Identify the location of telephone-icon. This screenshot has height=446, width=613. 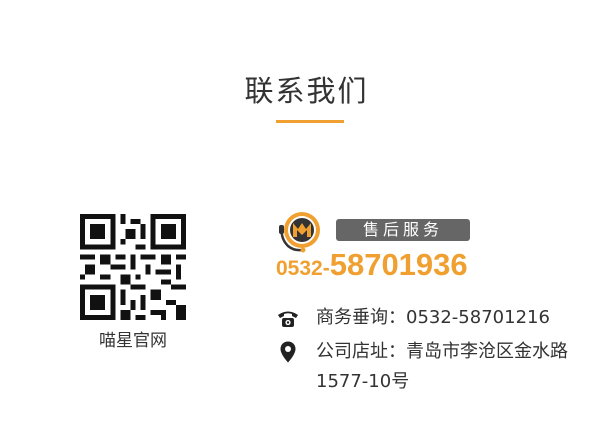
(288, 319).